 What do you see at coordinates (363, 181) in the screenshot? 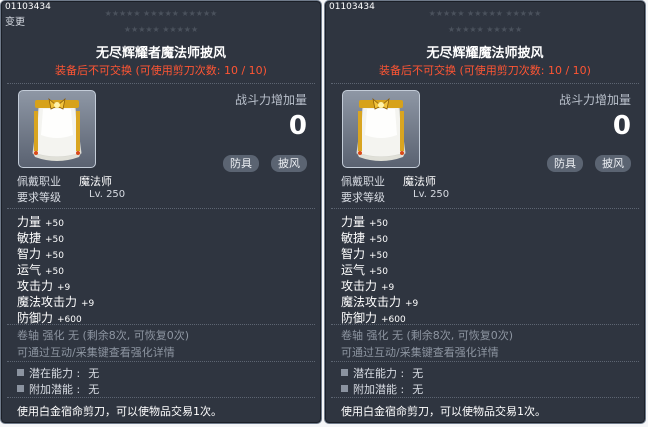
I see `required-job-label: 佩戴职业` at bounding box center [363, 181].